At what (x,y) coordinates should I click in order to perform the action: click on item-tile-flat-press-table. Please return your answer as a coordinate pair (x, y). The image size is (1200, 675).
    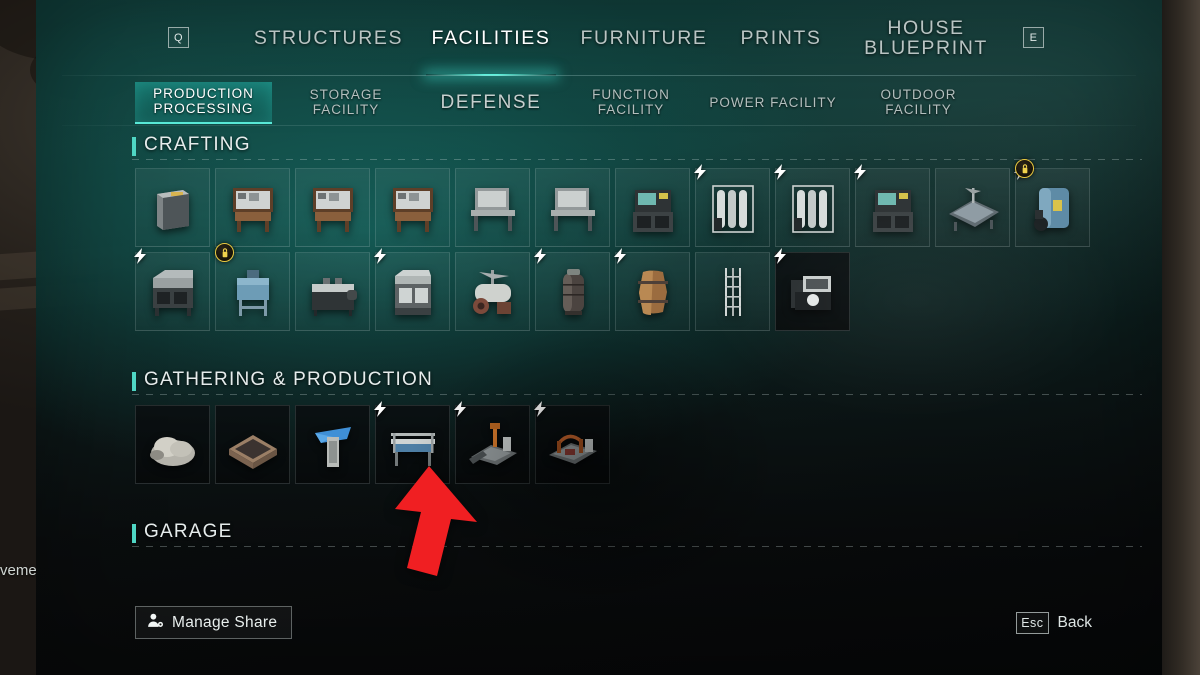
    Looking at the image, I should click on (972, 207).